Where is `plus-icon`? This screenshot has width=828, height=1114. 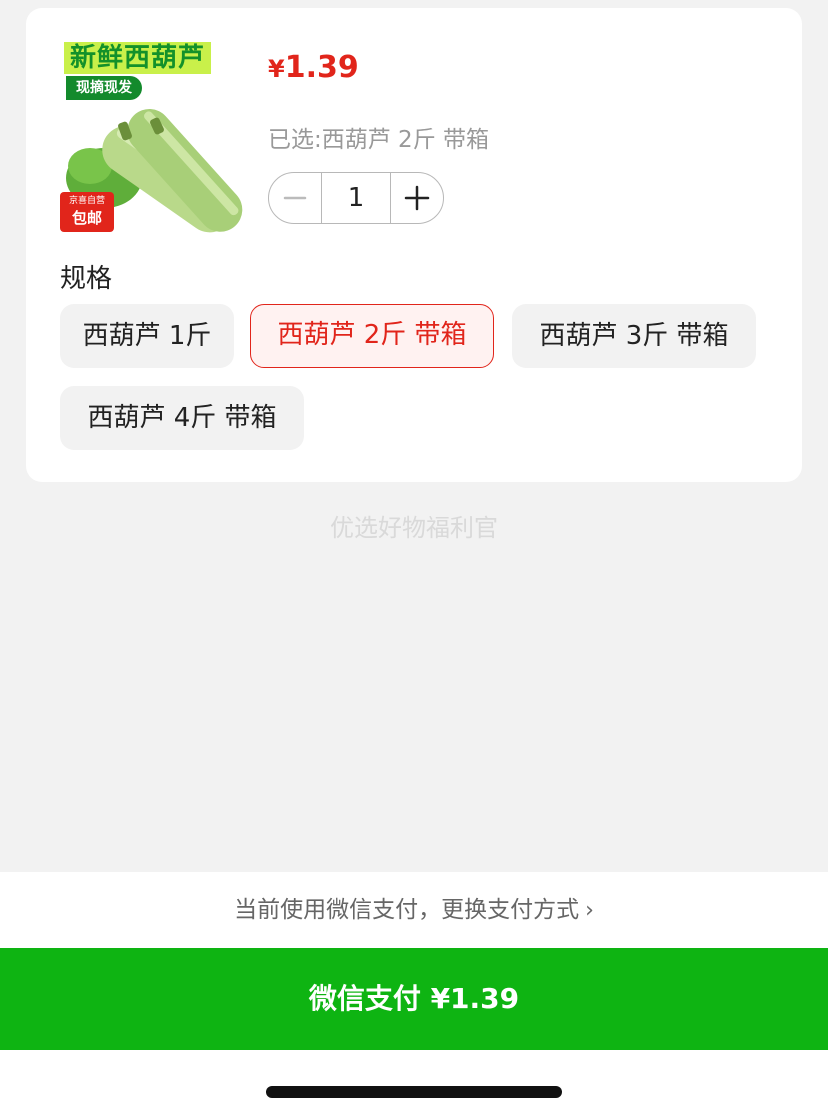 plus-icon is located at coordinates (417, 198).